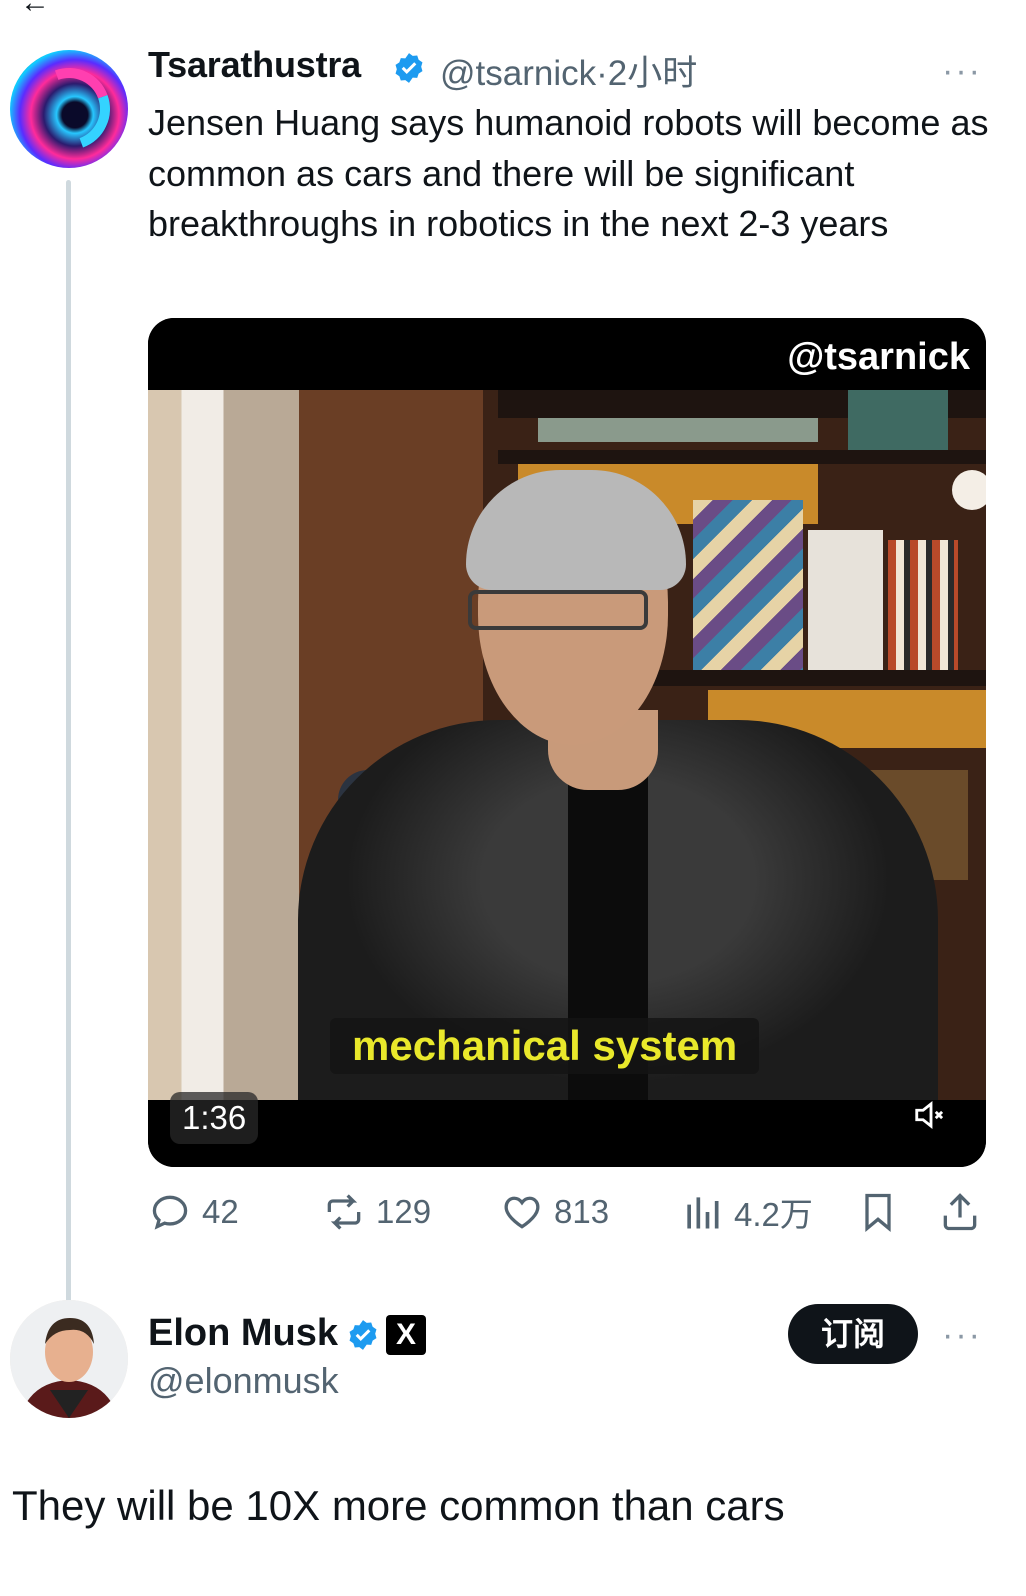  What do you see at coordinates (220, 1211) in the screenshot?
I see `reply-count: 42` at bounding box center [220, 1211].